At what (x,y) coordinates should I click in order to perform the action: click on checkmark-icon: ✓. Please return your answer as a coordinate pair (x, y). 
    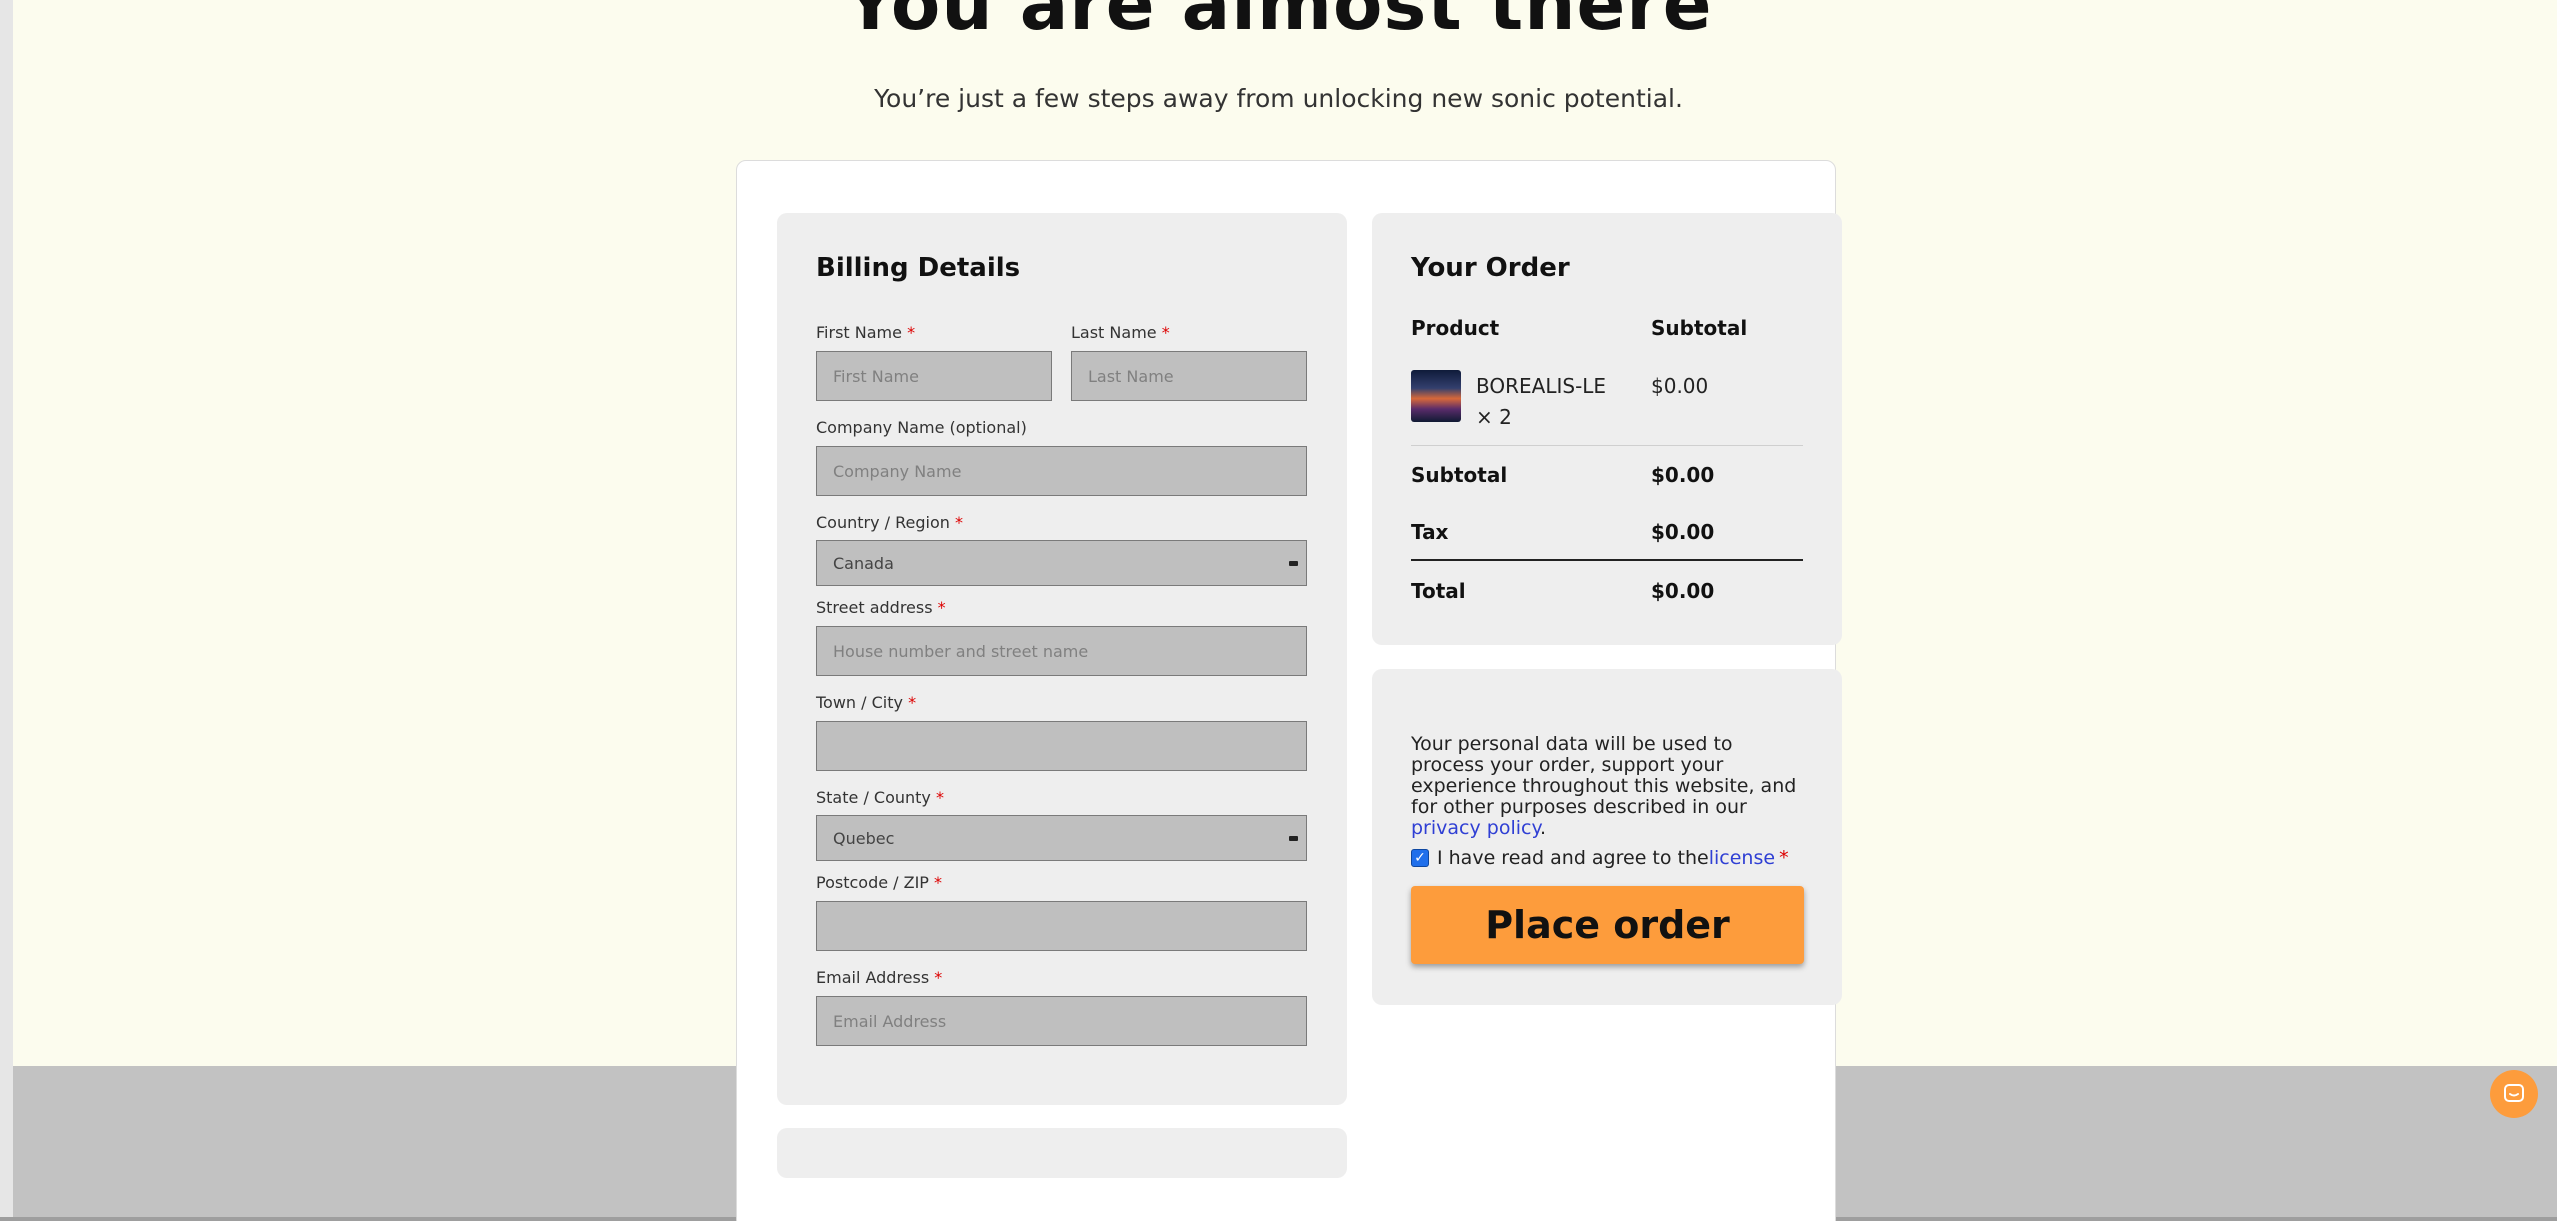
    Looking at the image, I should click on (1420, 858).